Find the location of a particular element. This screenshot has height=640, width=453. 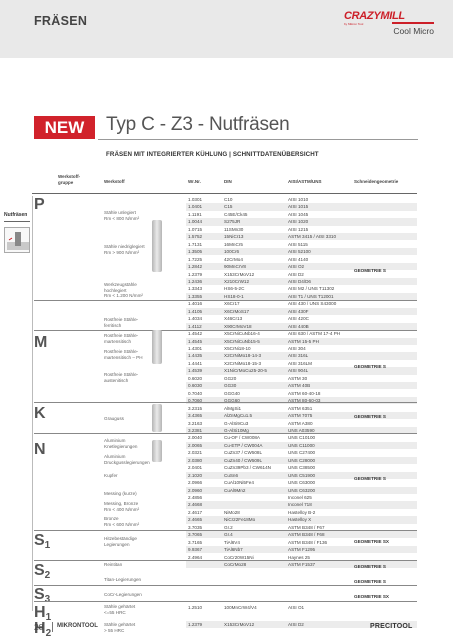

din-cell: GGG40 is located at coordinates (232, 393).